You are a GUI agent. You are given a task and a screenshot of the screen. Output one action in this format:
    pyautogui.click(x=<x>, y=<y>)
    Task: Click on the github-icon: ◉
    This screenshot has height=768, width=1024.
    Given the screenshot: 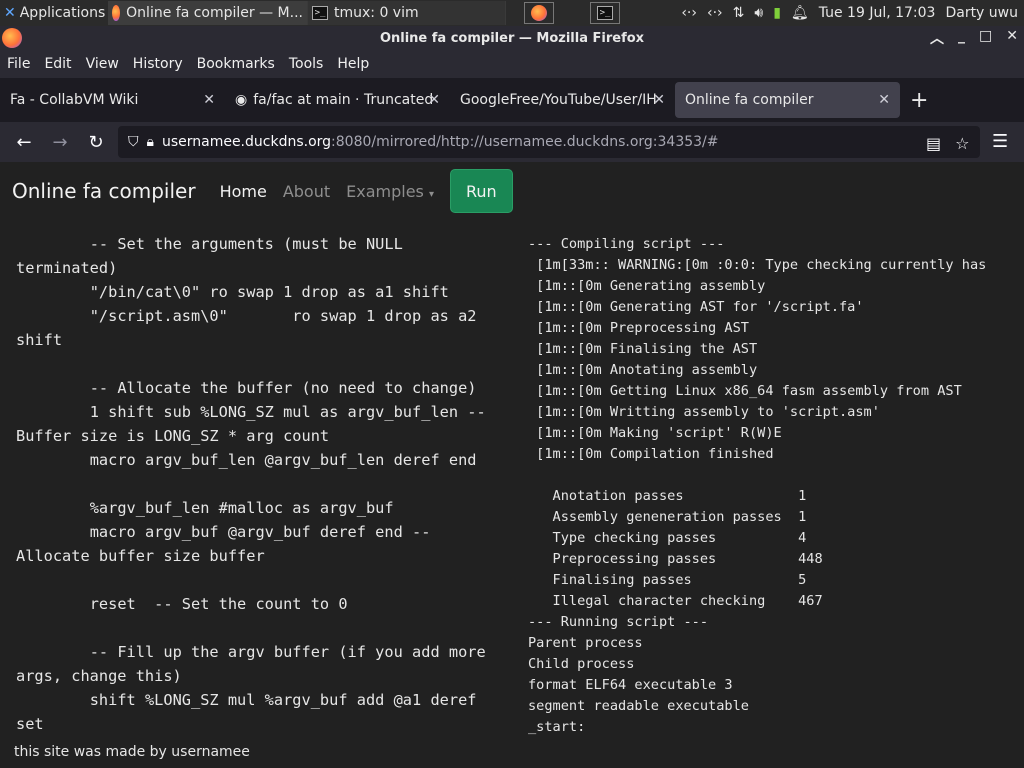 What is the action you would take?
    pyautogui.click(x=241, y=100)
    